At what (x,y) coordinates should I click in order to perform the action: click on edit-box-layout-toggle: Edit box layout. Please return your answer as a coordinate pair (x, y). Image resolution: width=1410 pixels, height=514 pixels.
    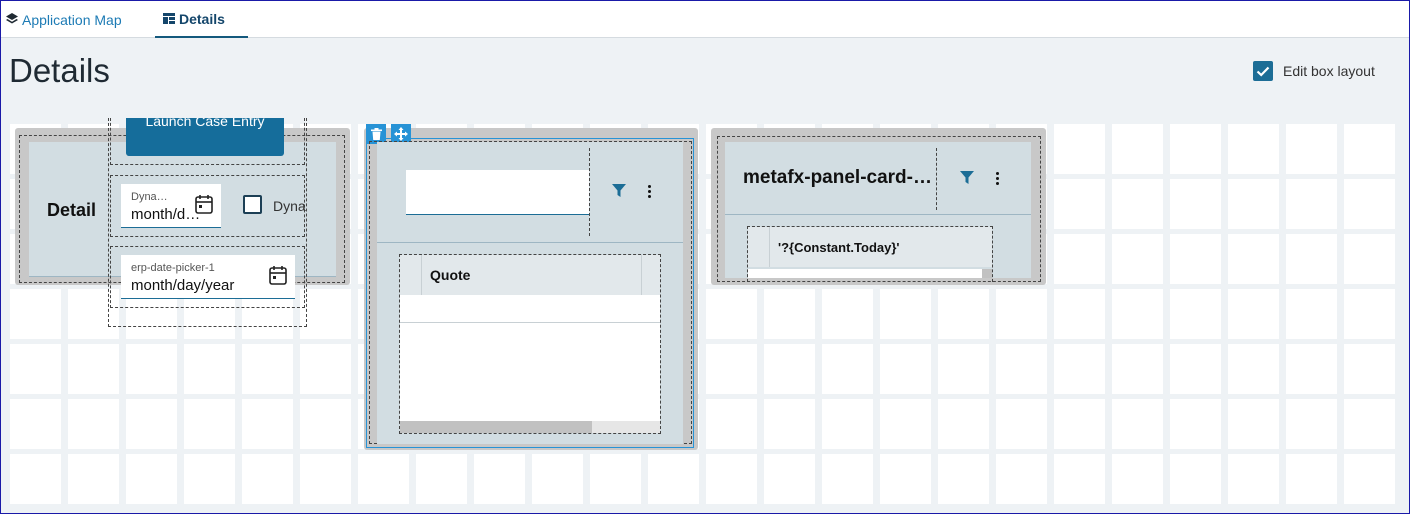
    Looking at the image, I should click on (1314, 71).